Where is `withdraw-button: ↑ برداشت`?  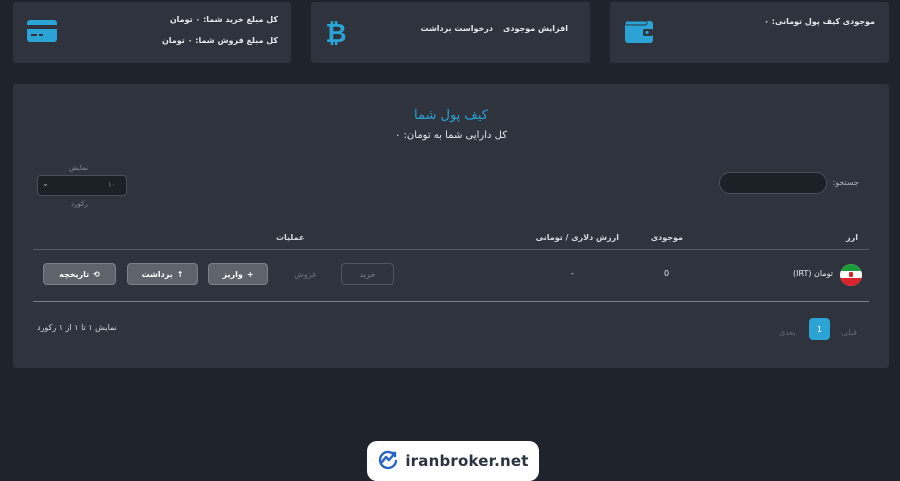 withdraw-button: ↑ برداشت is located at coordinates (162, 274).